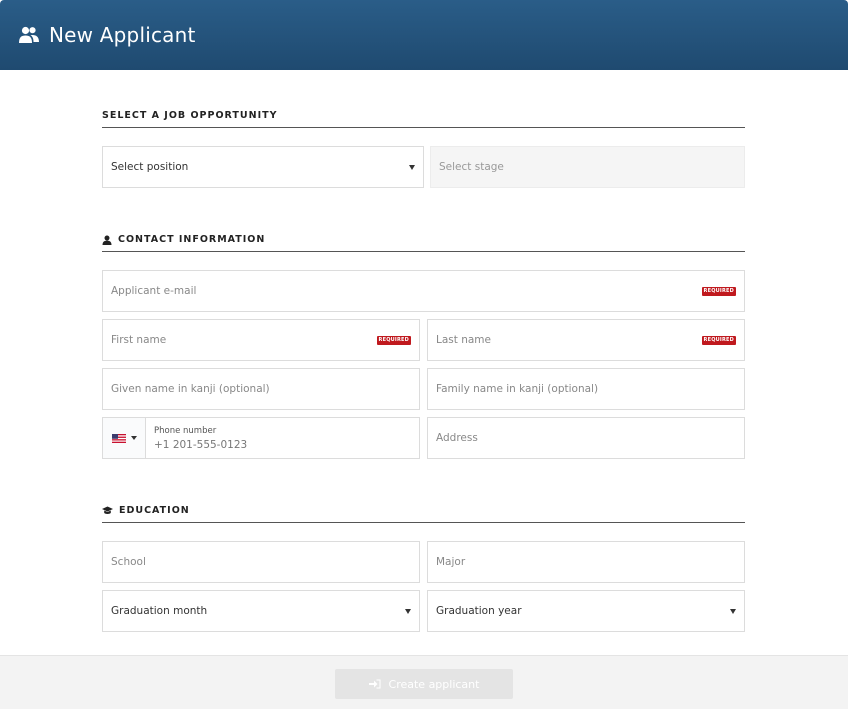 Image resolution: width=848 pixels, height=709 pixels. What do you see at coordinates (29, 34) in the screenshot?
I see `users-icon` at bounding box center [29, 34].